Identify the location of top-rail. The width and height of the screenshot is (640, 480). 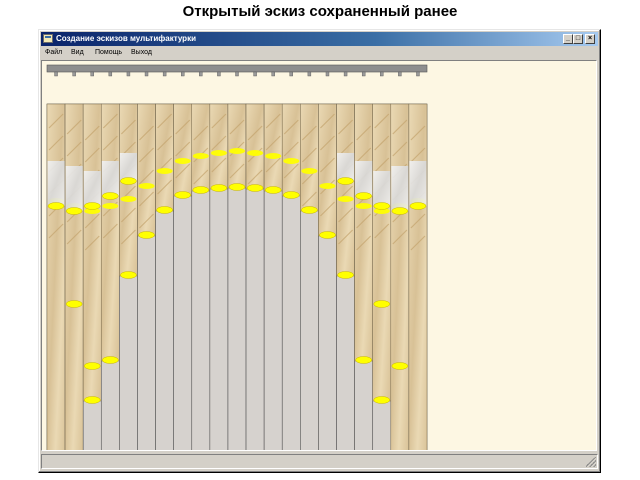
(237, 68).